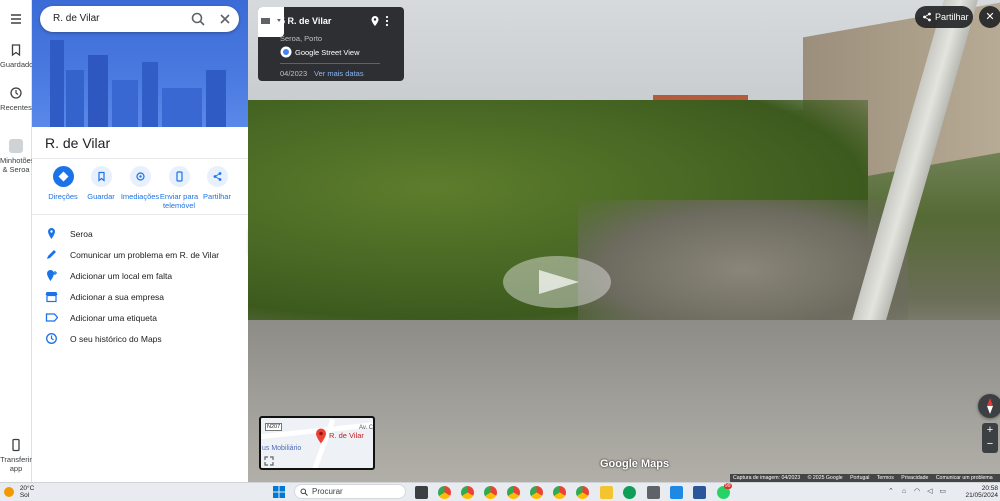 The image size is (1000, 501). Describe the element at coordinates (606, 492) in the screenshot. I see `file-explorer-icon` at that location.